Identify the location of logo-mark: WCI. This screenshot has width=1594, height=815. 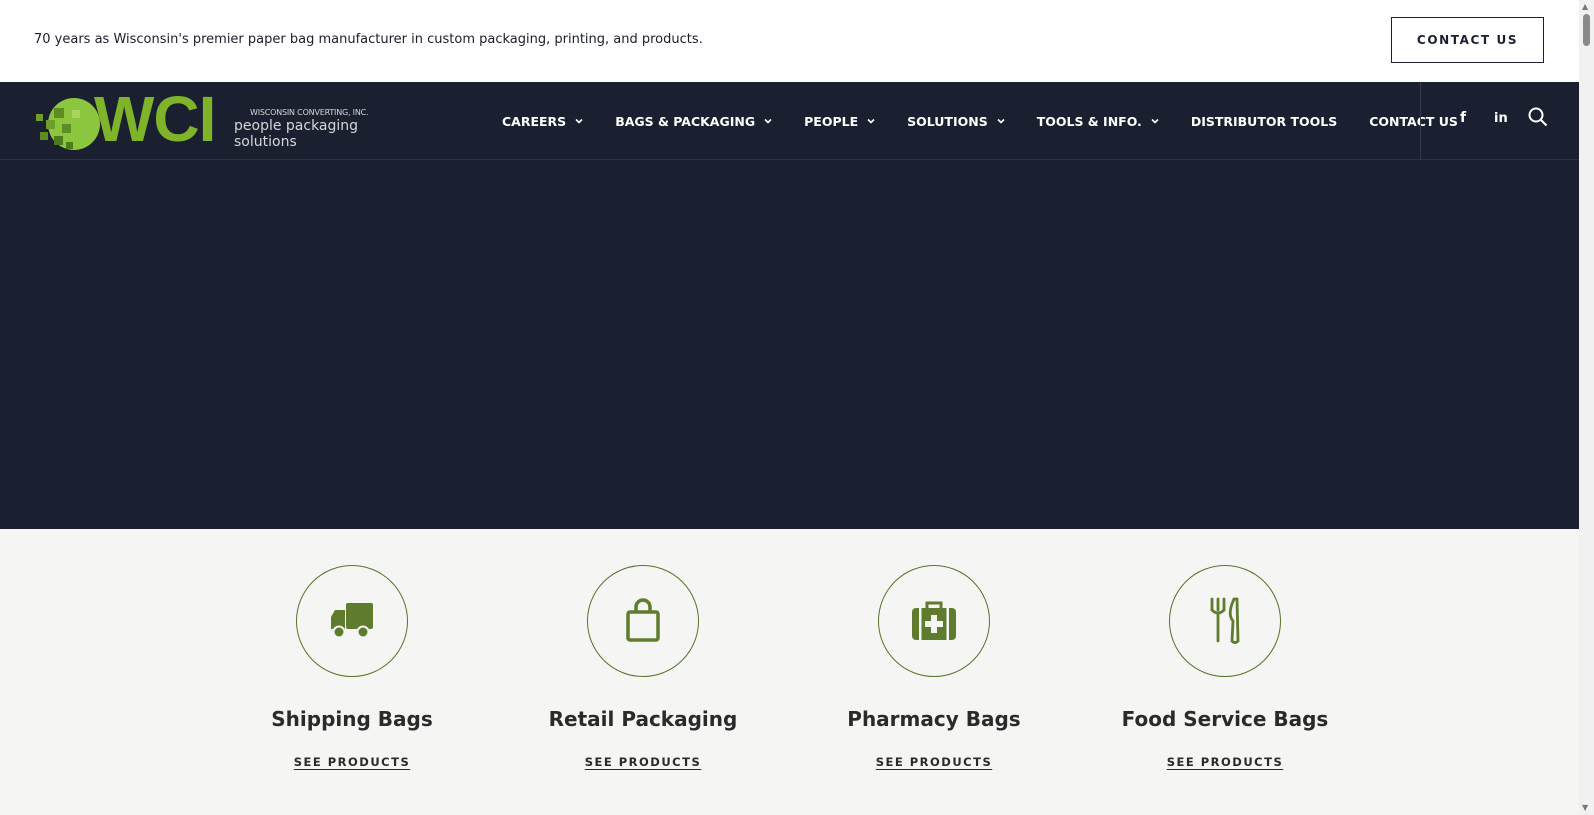
(155, 119).